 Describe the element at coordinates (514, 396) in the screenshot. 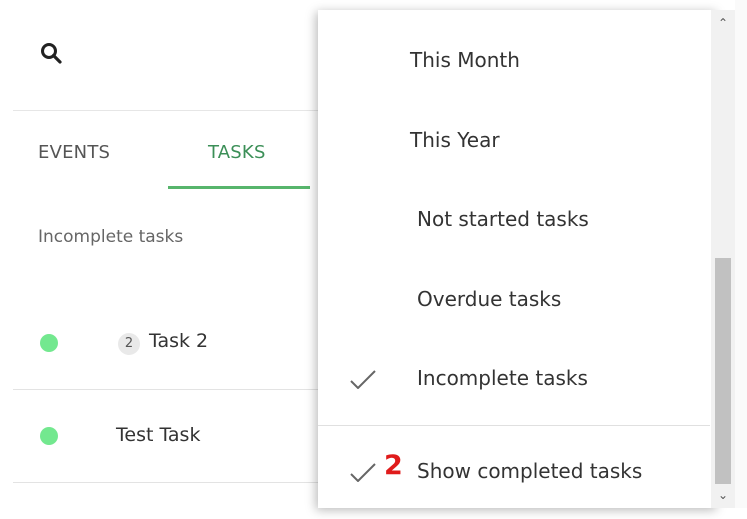

I see `menu-item-incomplete-tasks: Incomplete tasks` at that location.